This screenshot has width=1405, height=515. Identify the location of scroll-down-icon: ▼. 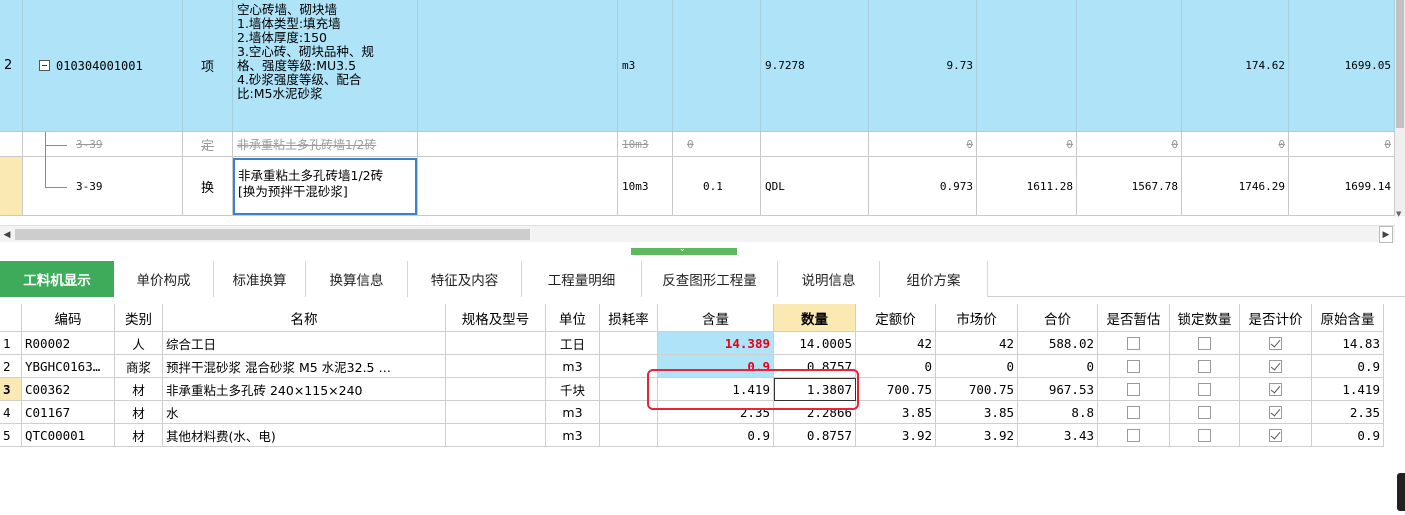
(1398, 214).